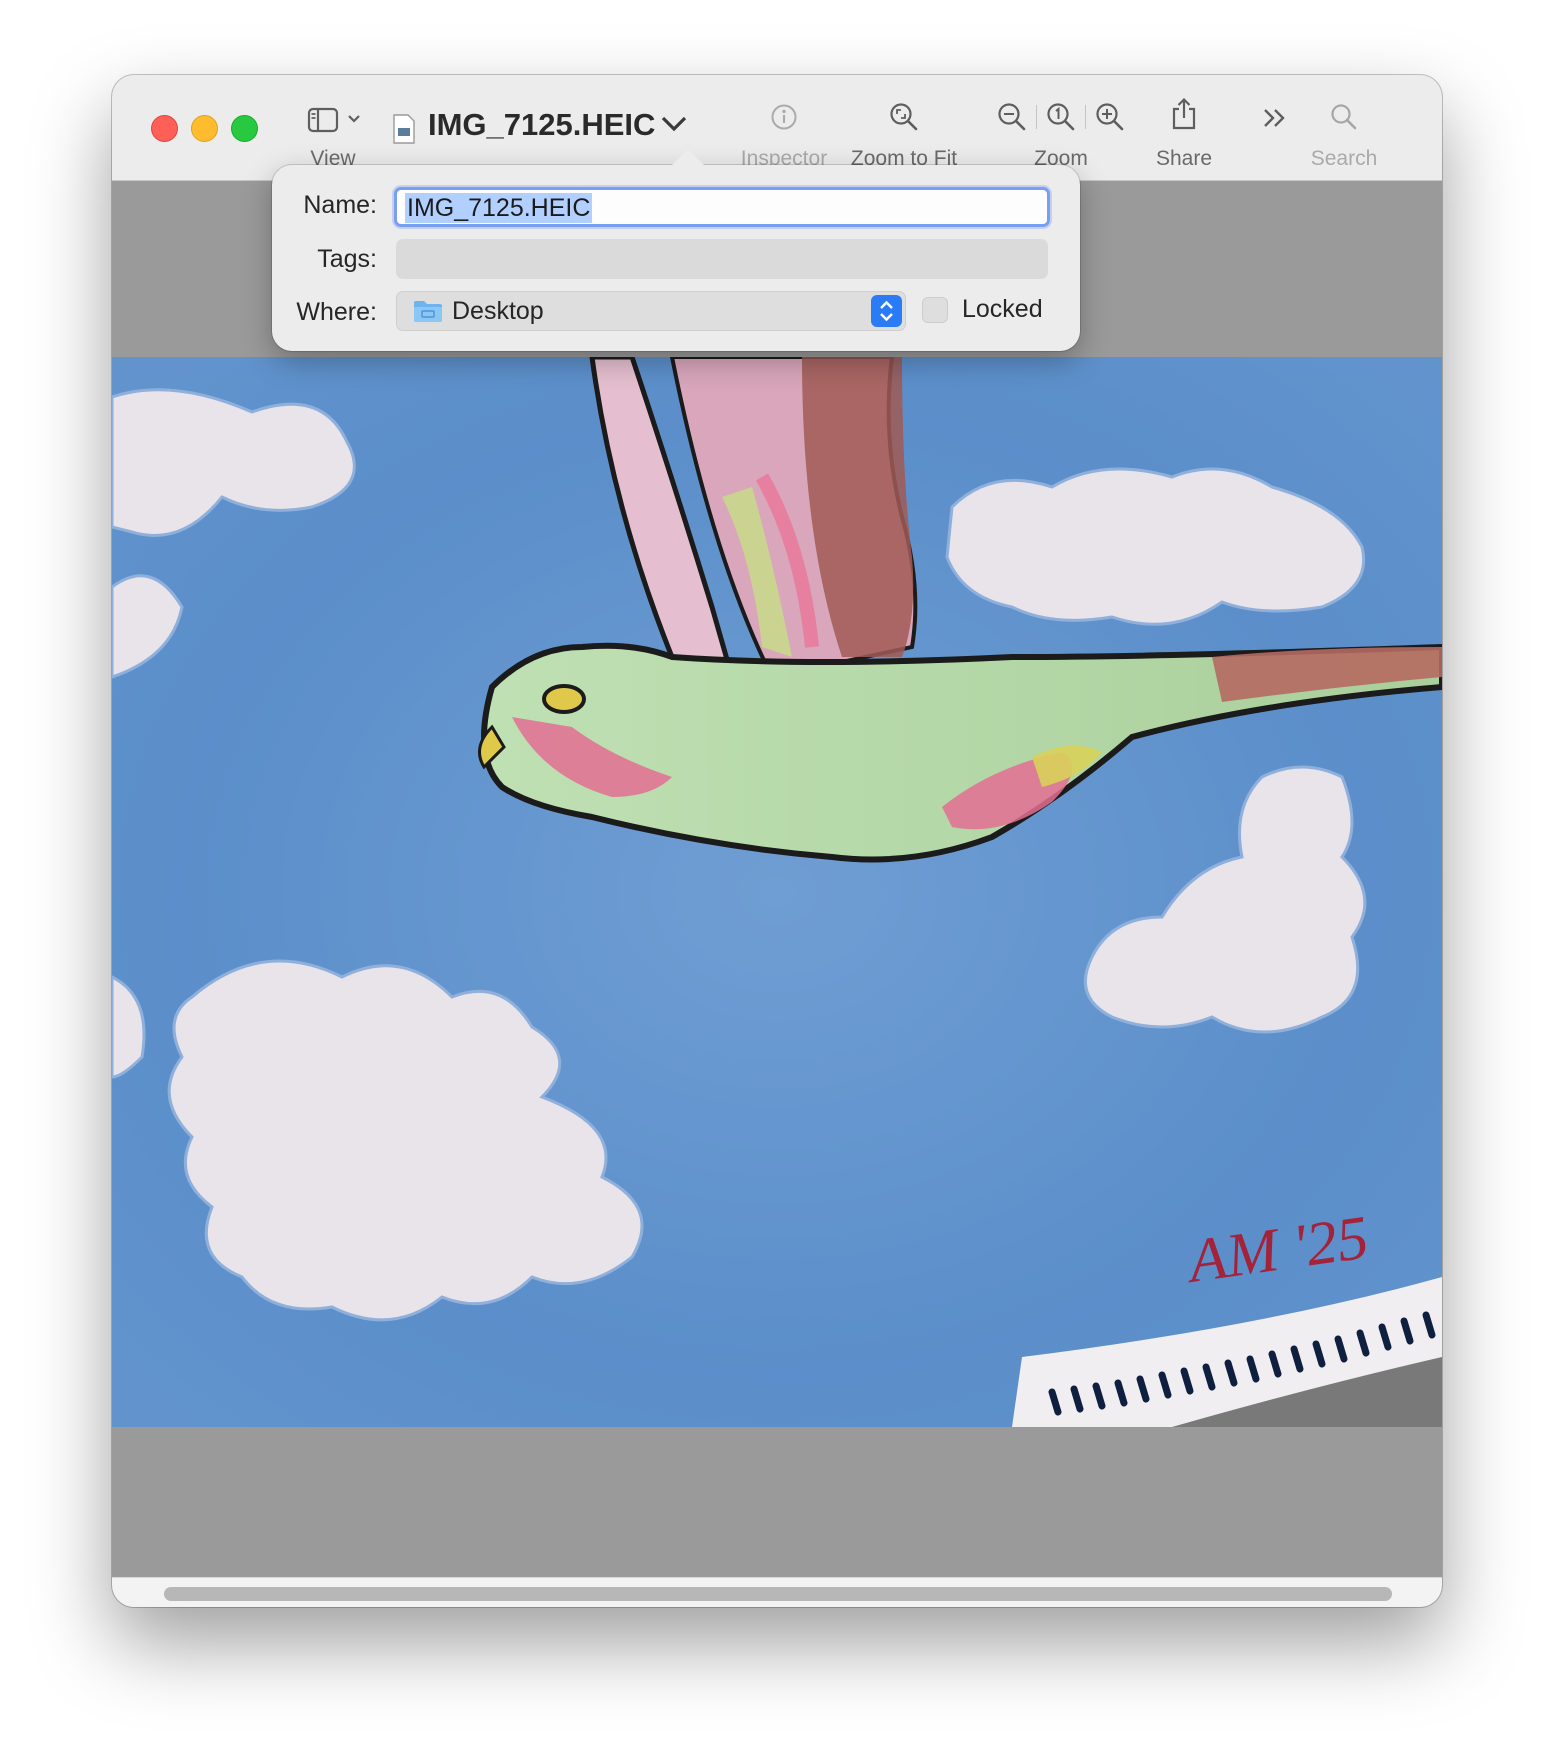 The width and height of the screenshot is (1554, 1756). Describe the element at coordinates (935, 310) in the screenshot. I see `locked-checkbox` at that location.